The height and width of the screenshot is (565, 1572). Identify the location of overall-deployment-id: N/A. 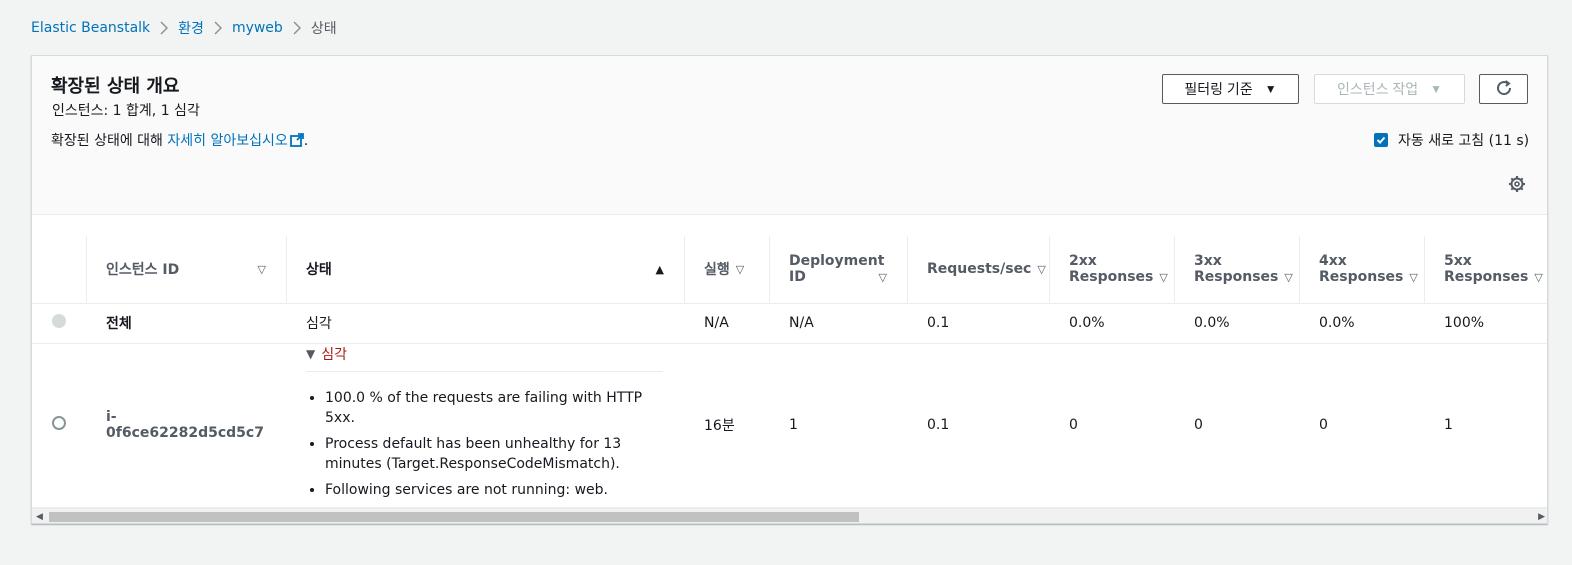
(838, 323).